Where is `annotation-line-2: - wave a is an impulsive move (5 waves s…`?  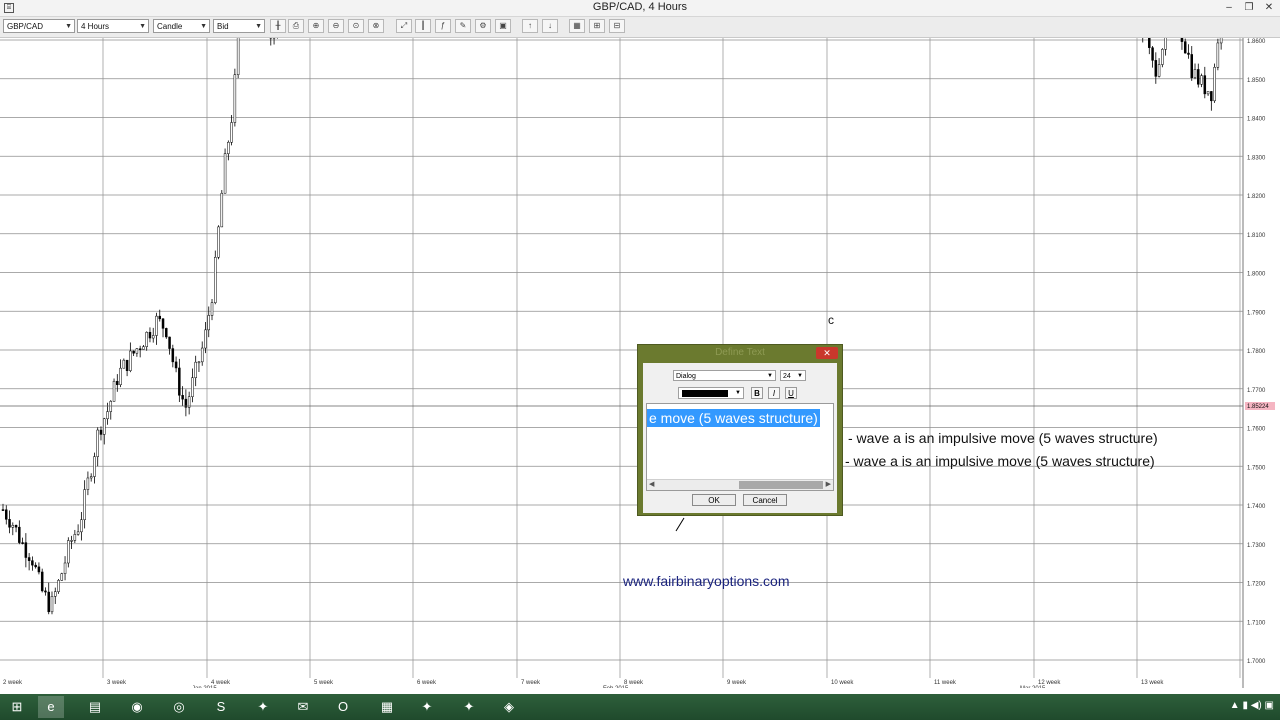 annotation-line-2: - wave a is an impulsive move (5 waves s… is located at coordinates (1000, 461).